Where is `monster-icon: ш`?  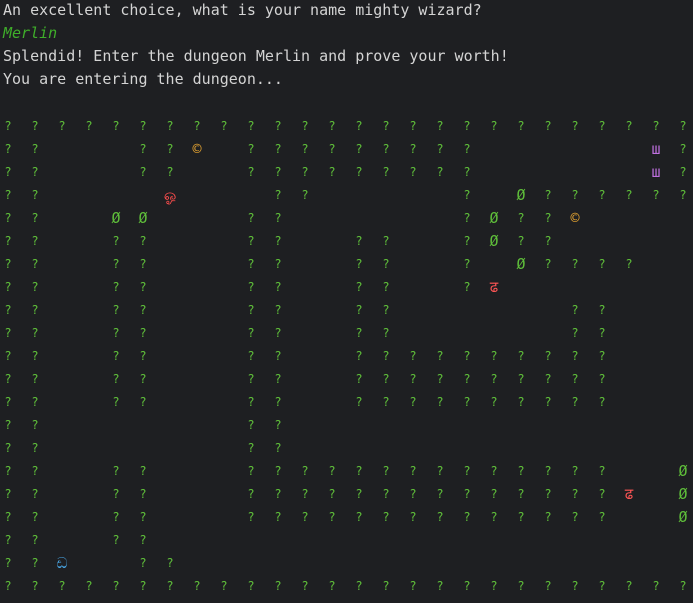 monster-icon: ш is located at coordinates (656, 149).